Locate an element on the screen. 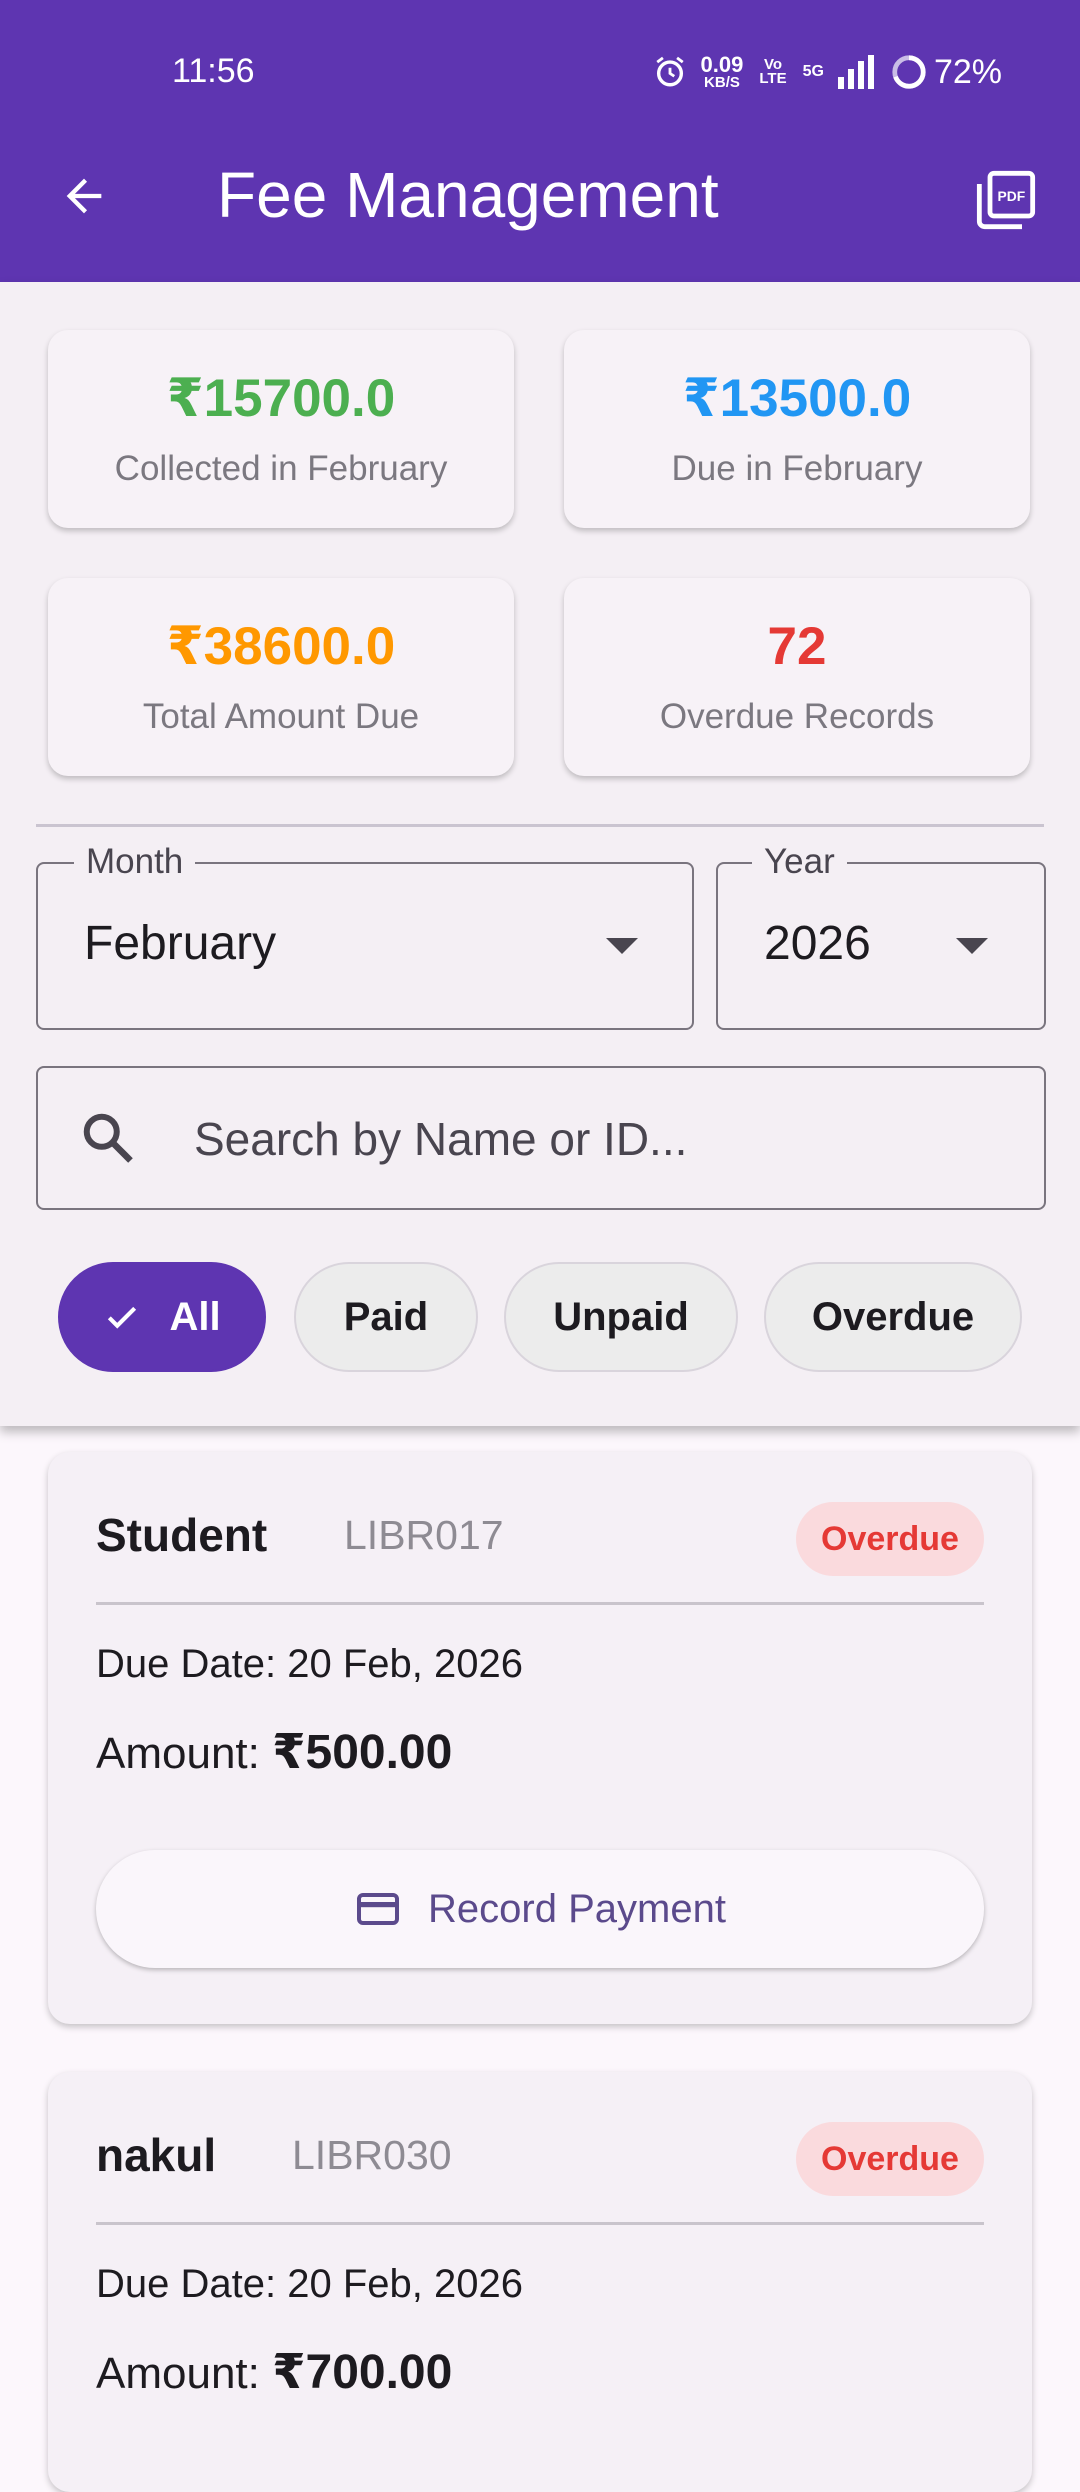 The image size is (1080, 2492). student-name: Student is located at coordinates (182, 1535).